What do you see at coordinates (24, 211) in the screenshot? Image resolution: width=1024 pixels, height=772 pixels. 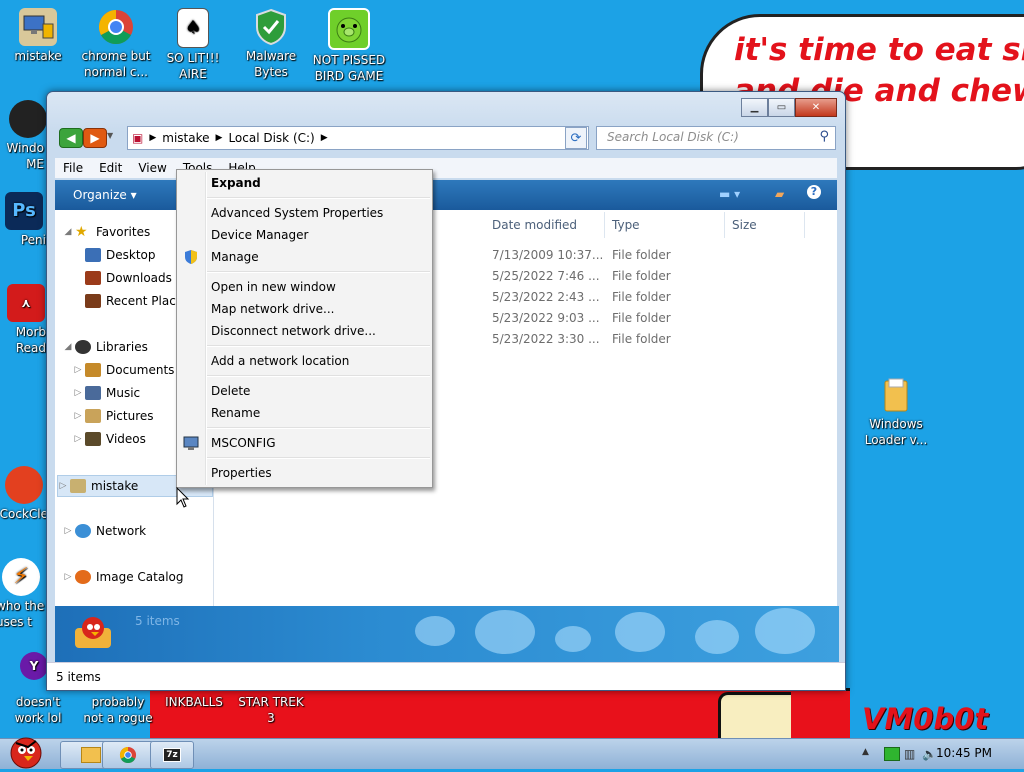 I see `photoshop-icon: Ps` at bounding box center [24, 211].